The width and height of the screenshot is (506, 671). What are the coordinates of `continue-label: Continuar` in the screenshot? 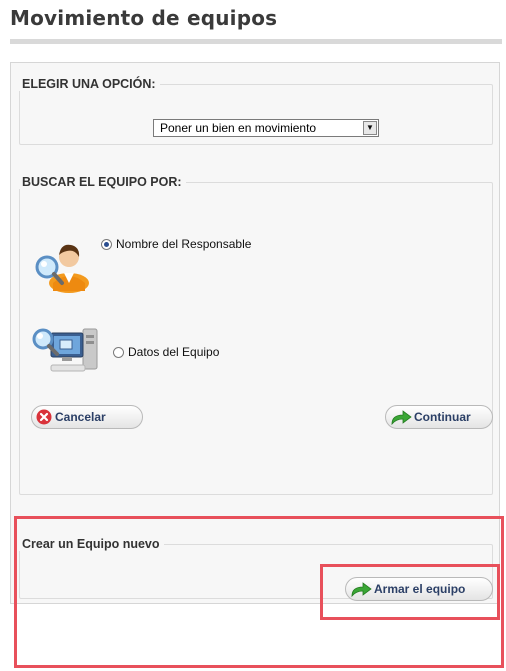 It's located at (442, 417).